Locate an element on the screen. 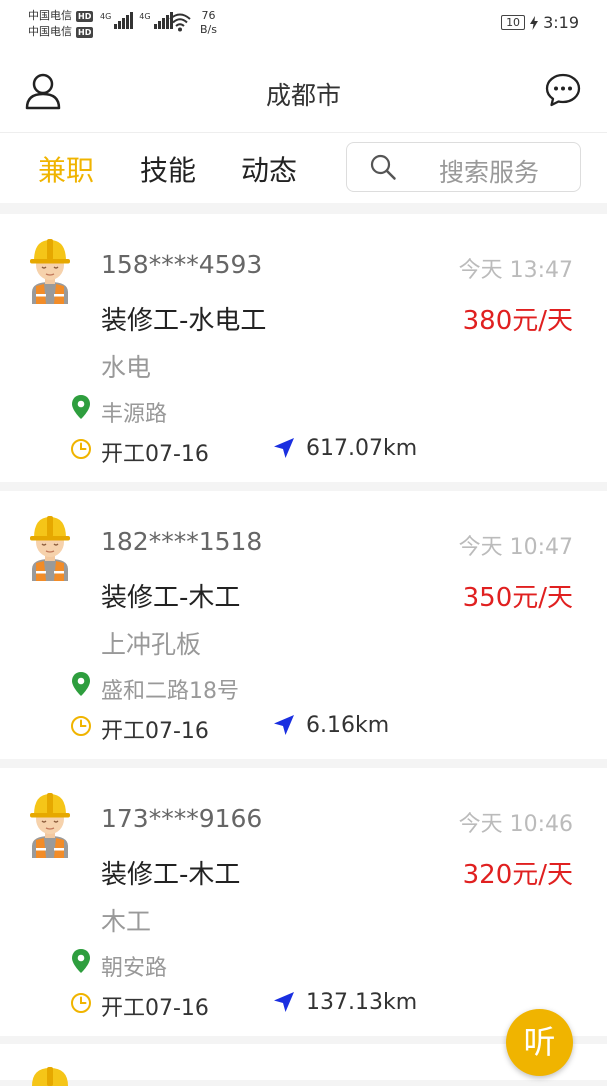  carrier-1-label: 中国电信 is located at coordinates (50, 15).